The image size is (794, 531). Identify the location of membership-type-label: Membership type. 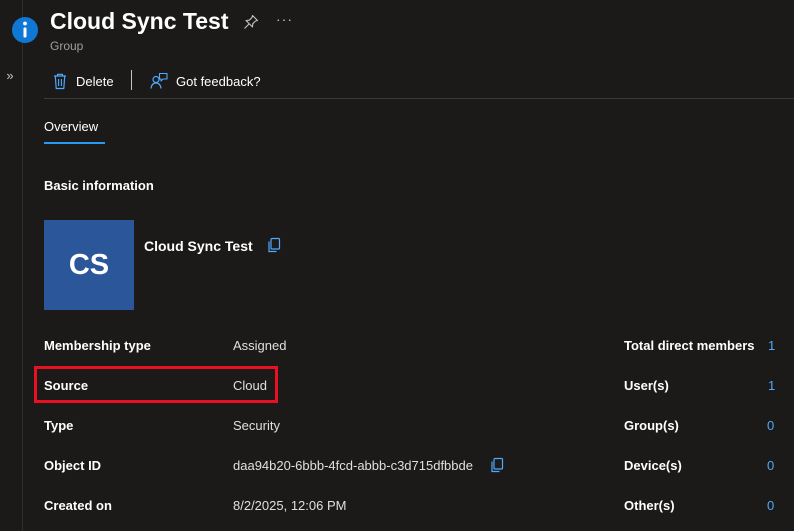
(97, 345).